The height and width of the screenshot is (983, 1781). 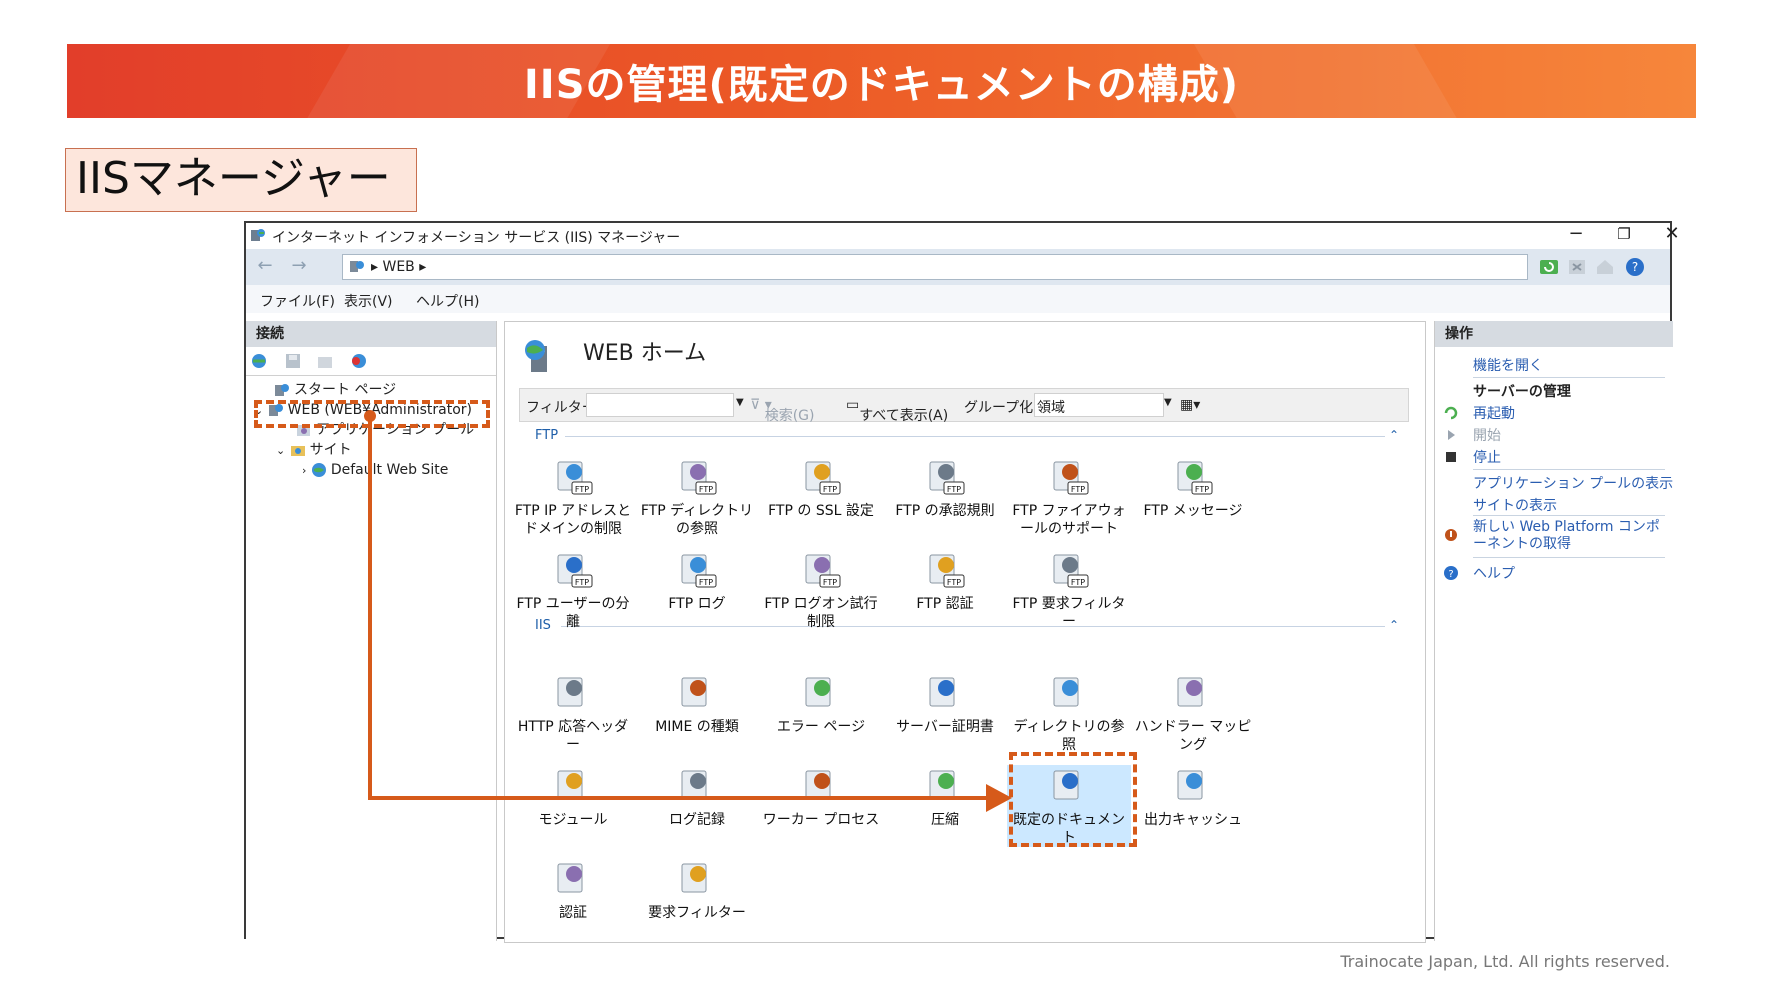 I want to click on collapse-arrow-icon: ⌄, so click(x=280, y=450).